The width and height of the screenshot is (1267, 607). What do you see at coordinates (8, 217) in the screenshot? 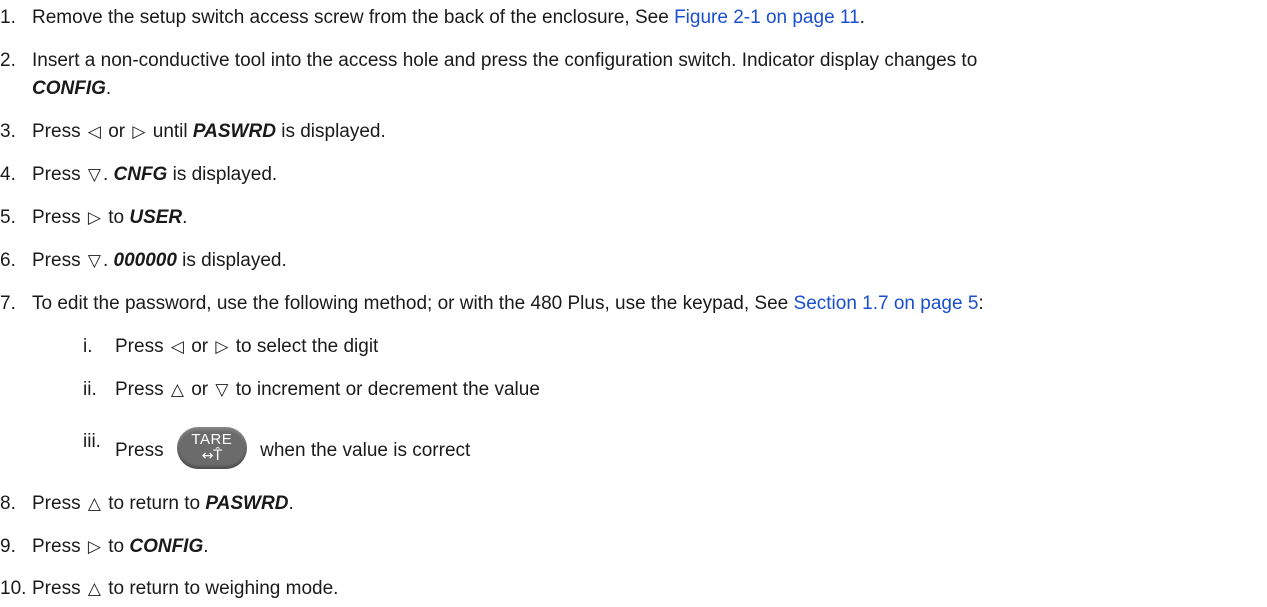
I see `step-number: 5.` at bounding box center [8, 217].